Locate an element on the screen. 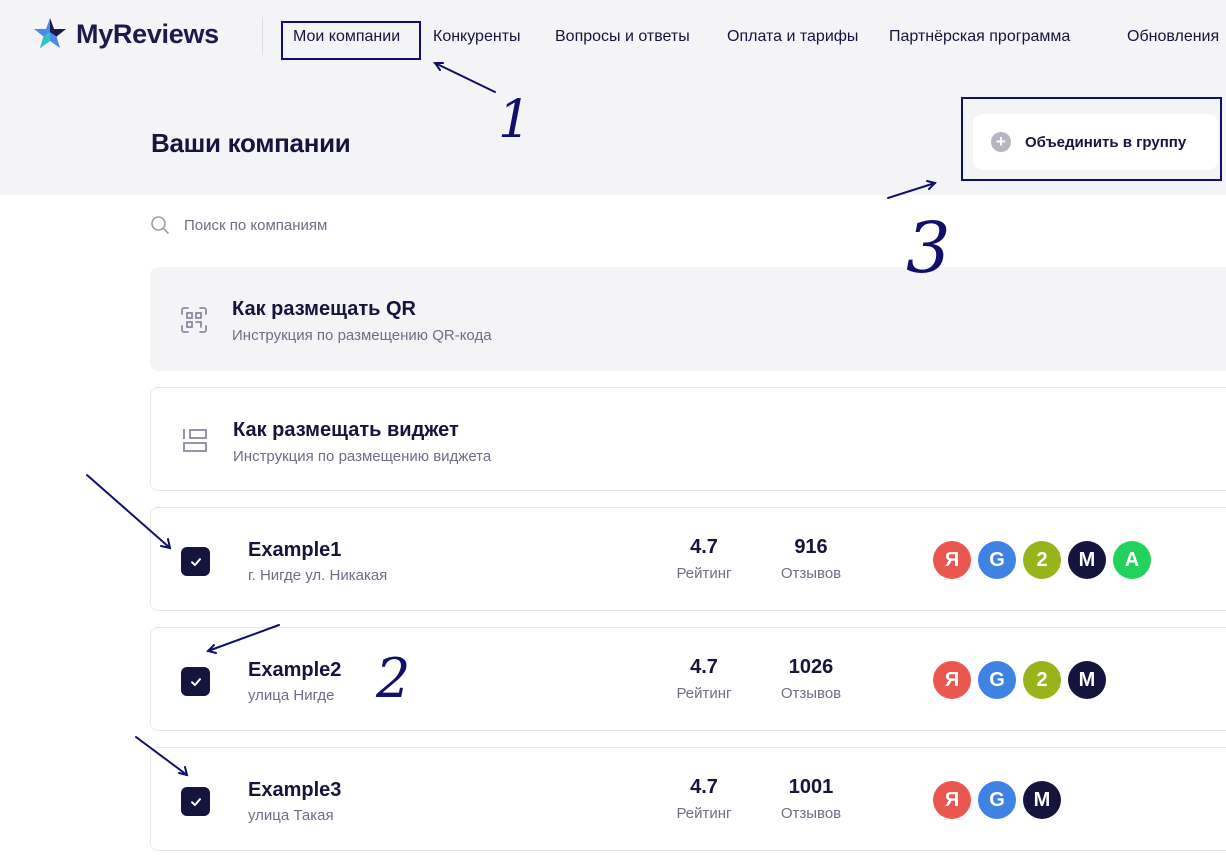 The image size is (1226, 862). info-card-subtitle: Инструкция по размещению виджета is located at coordinates (362, 456).